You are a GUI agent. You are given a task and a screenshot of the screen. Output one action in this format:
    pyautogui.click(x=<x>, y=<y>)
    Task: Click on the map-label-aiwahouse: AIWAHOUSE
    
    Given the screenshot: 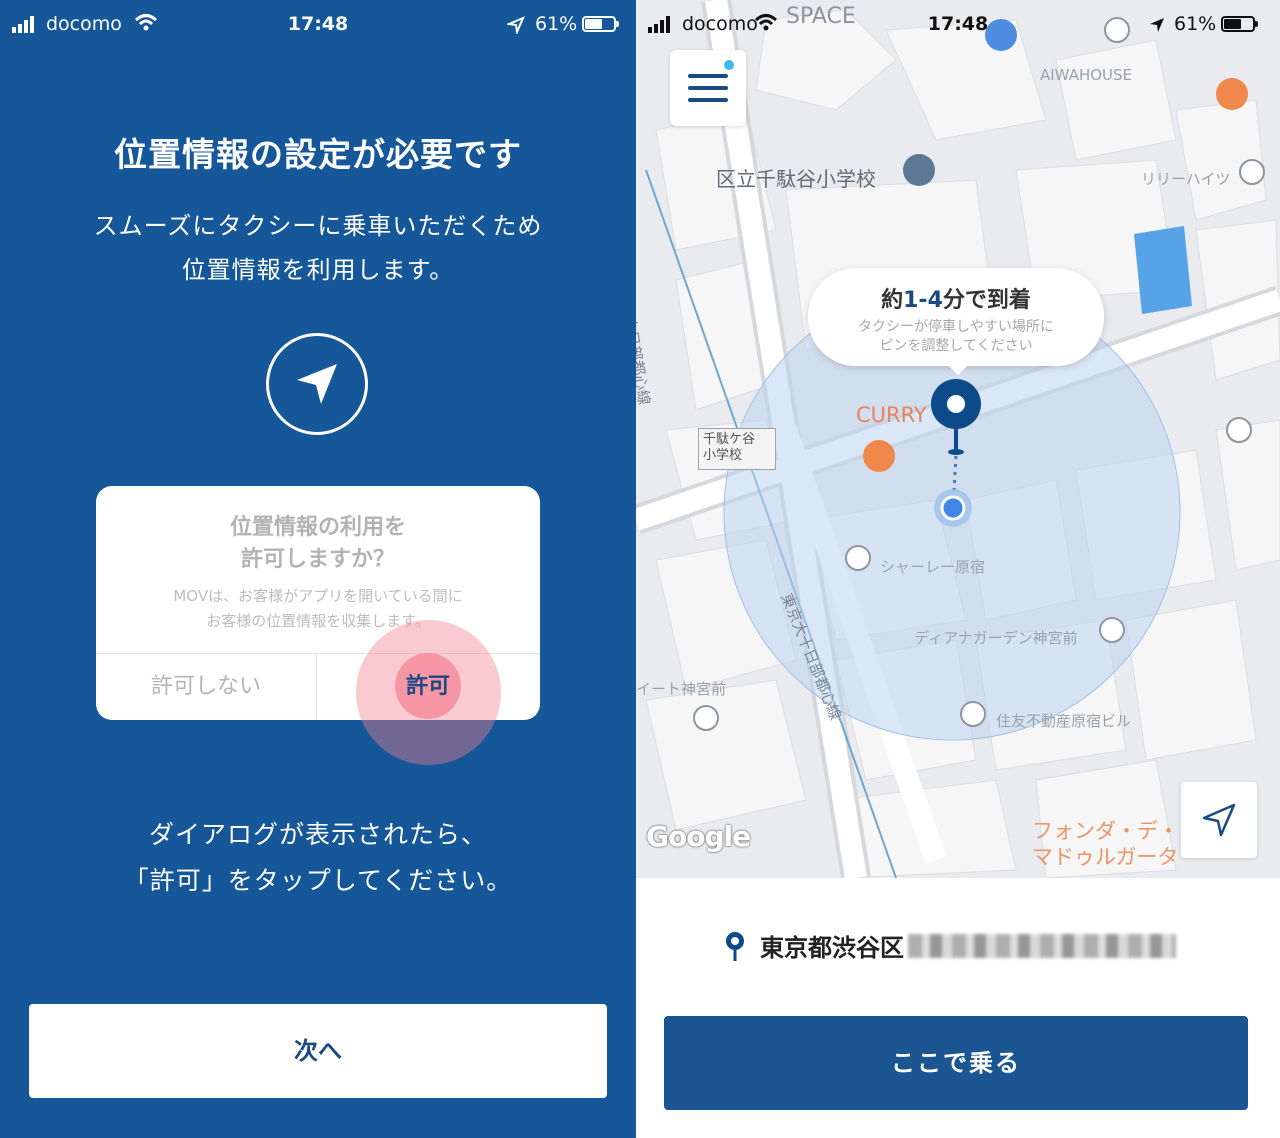 What is the action you would take?
    pyautogui.click(x=1086, y=75)
    